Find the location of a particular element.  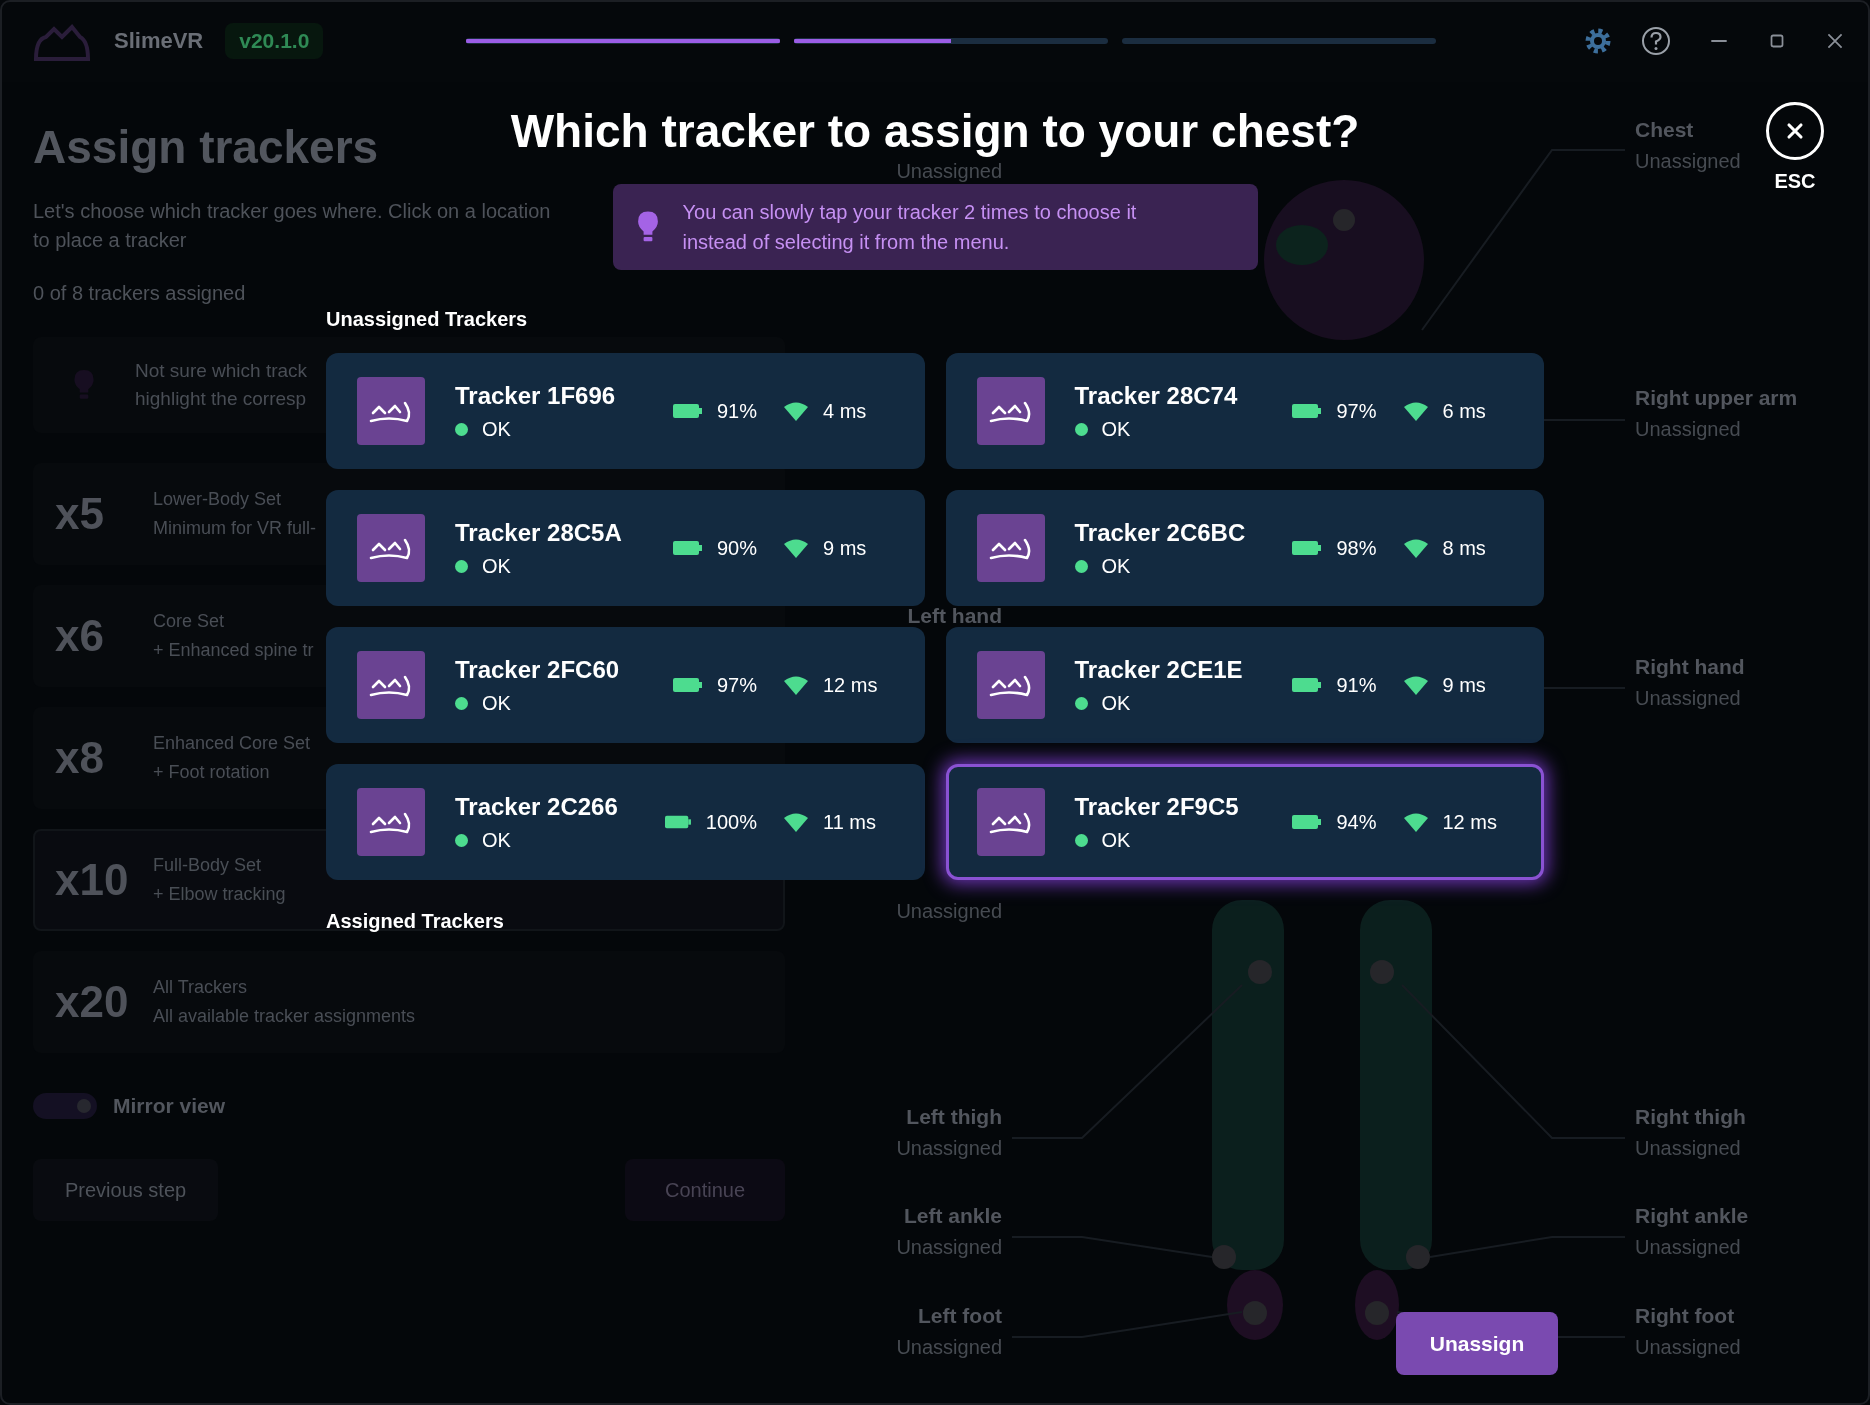

description-text: Let's choose which tracker goes where. Click on a location is located at coordinates (292, 211).